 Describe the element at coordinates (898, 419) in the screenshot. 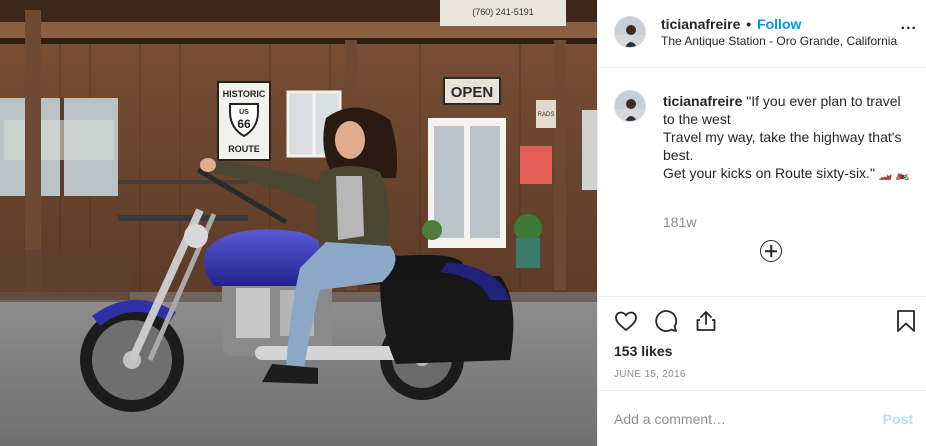

I see `post-comment-button: Post` at that location.